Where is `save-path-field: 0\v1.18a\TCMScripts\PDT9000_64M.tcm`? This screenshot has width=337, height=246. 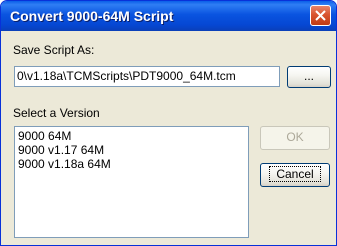
save-path-field: 0\v1.18a\TCMScripts\PDT9000_64M.tcm is located at coordinates (147, 76).